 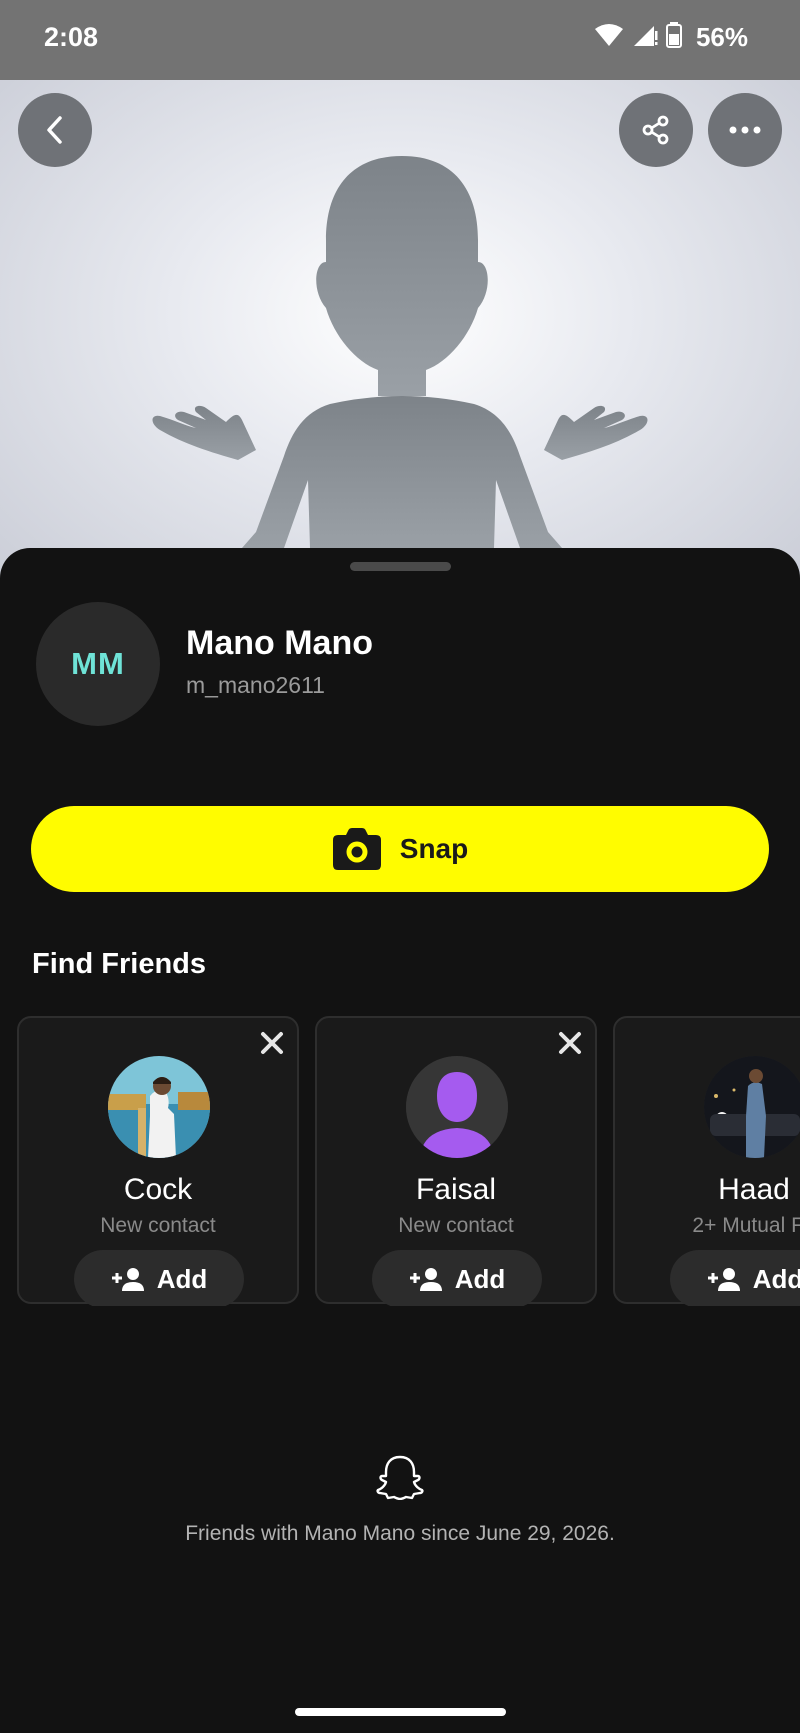 I want to click on wifi-icon, so click(x=609, y=37).